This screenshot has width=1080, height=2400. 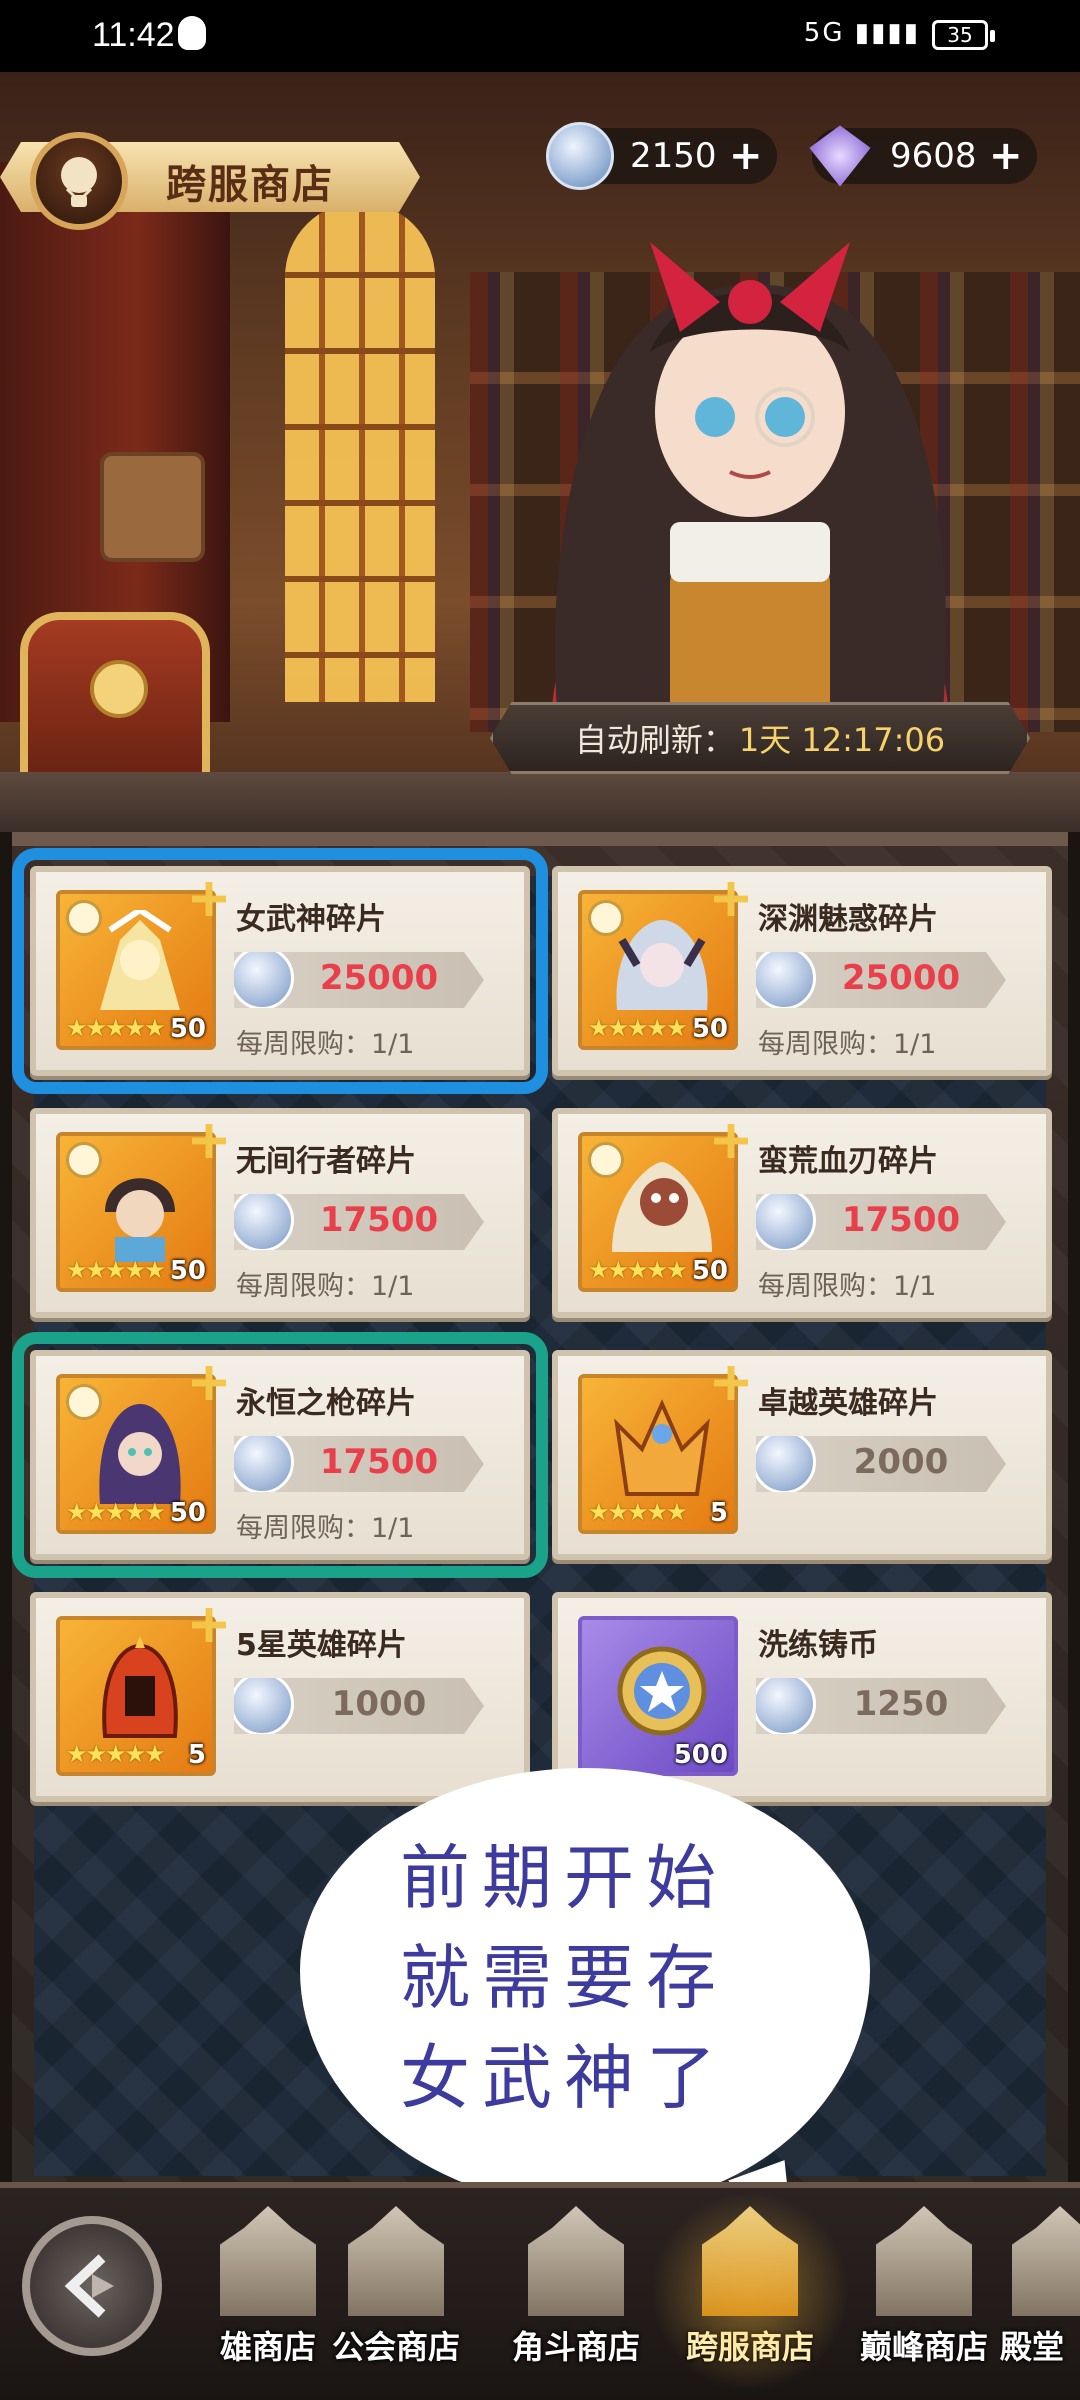 What do you see at coordinates (540, 802) in the screenshot?
I see `floor-decoration` at bounding box center [540, 802].